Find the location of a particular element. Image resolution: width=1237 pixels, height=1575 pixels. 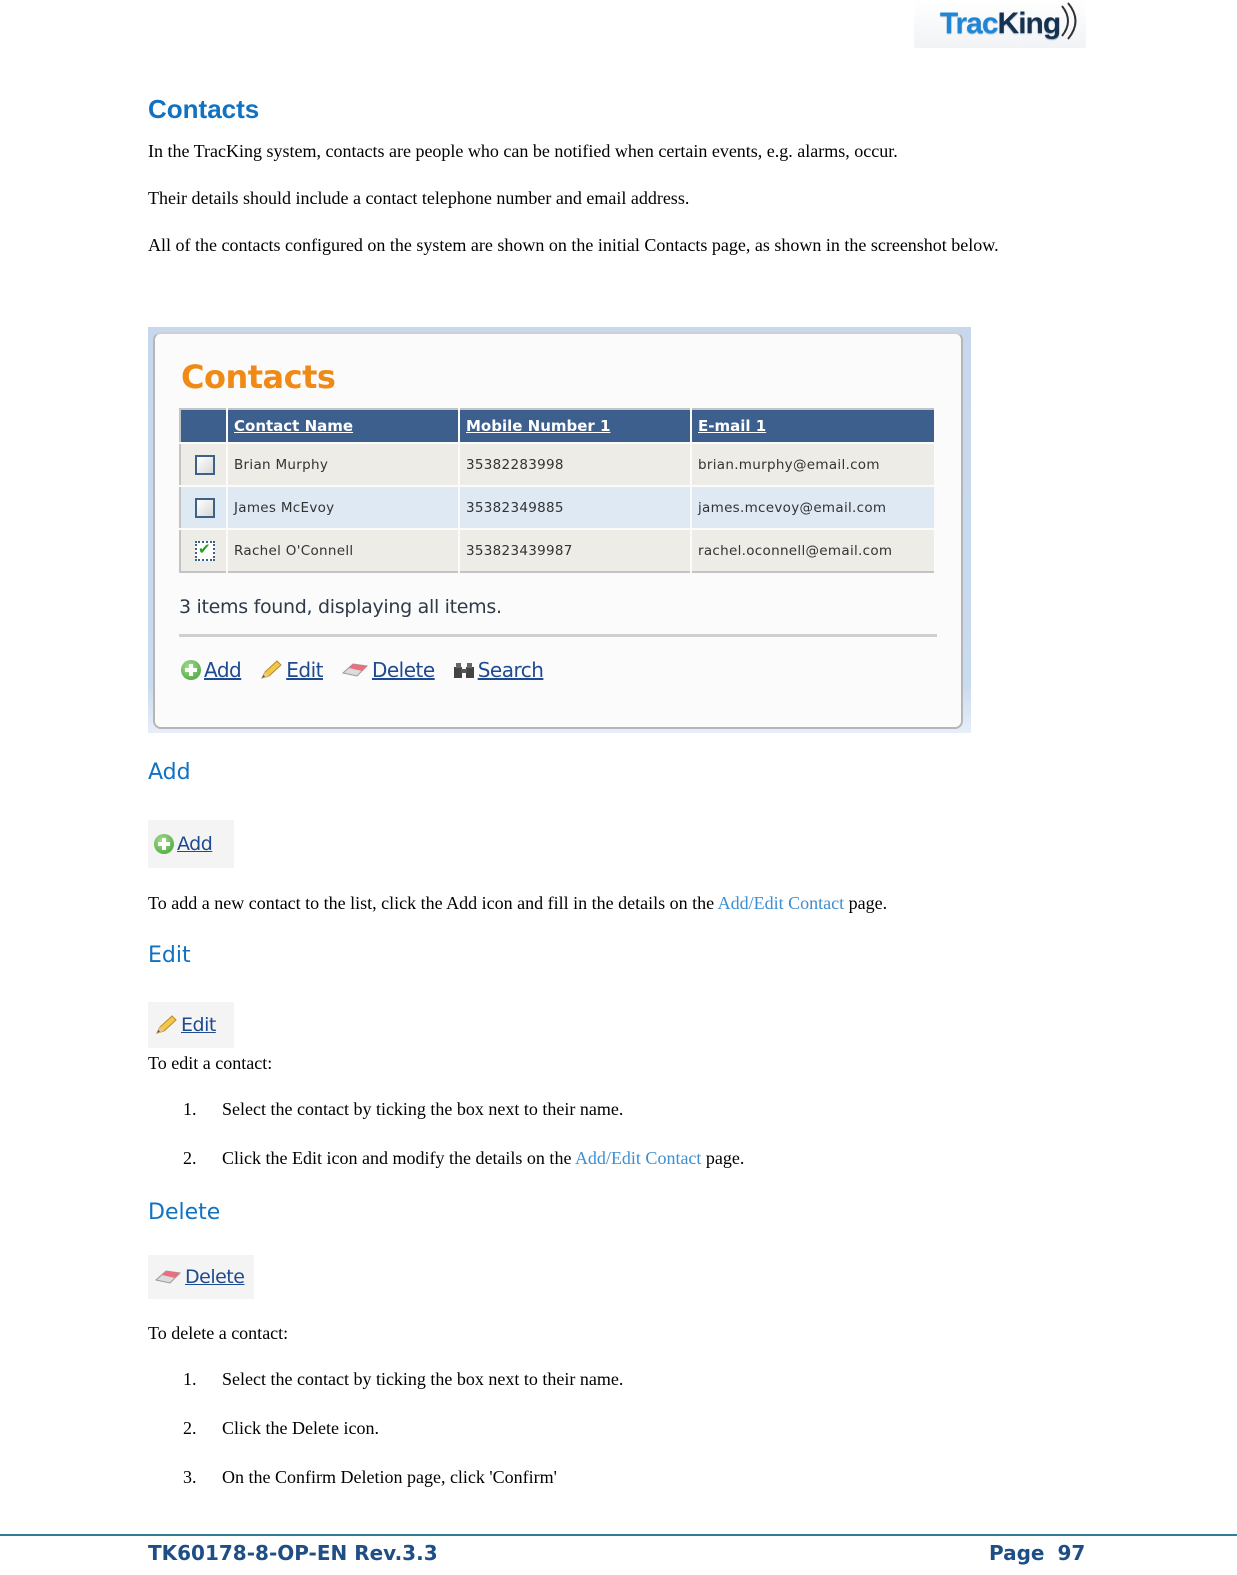

contact-mobile: 35382349885 is located at coordinates (575, 507).